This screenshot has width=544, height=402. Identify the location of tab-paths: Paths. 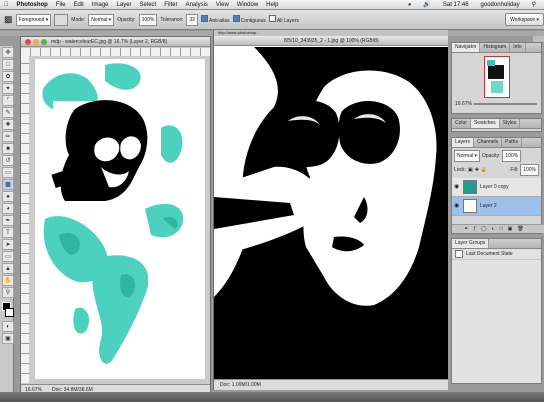
(512, 142).